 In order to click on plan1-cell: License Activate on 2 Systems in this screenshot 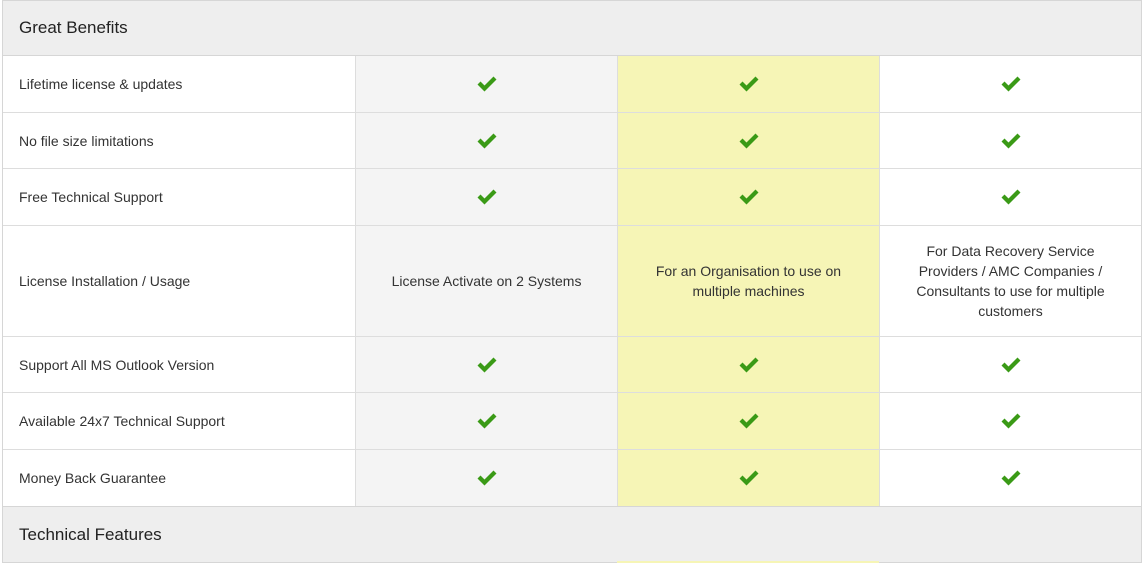, I will do `click(487, 281)`.